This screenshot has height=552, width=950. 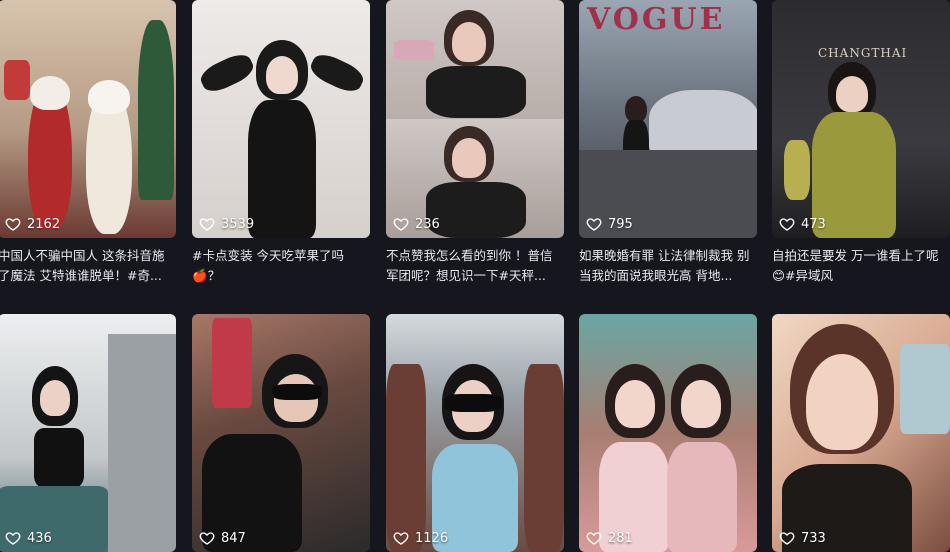 I want to click on like-count: 1126, so click(x=420, y=538).